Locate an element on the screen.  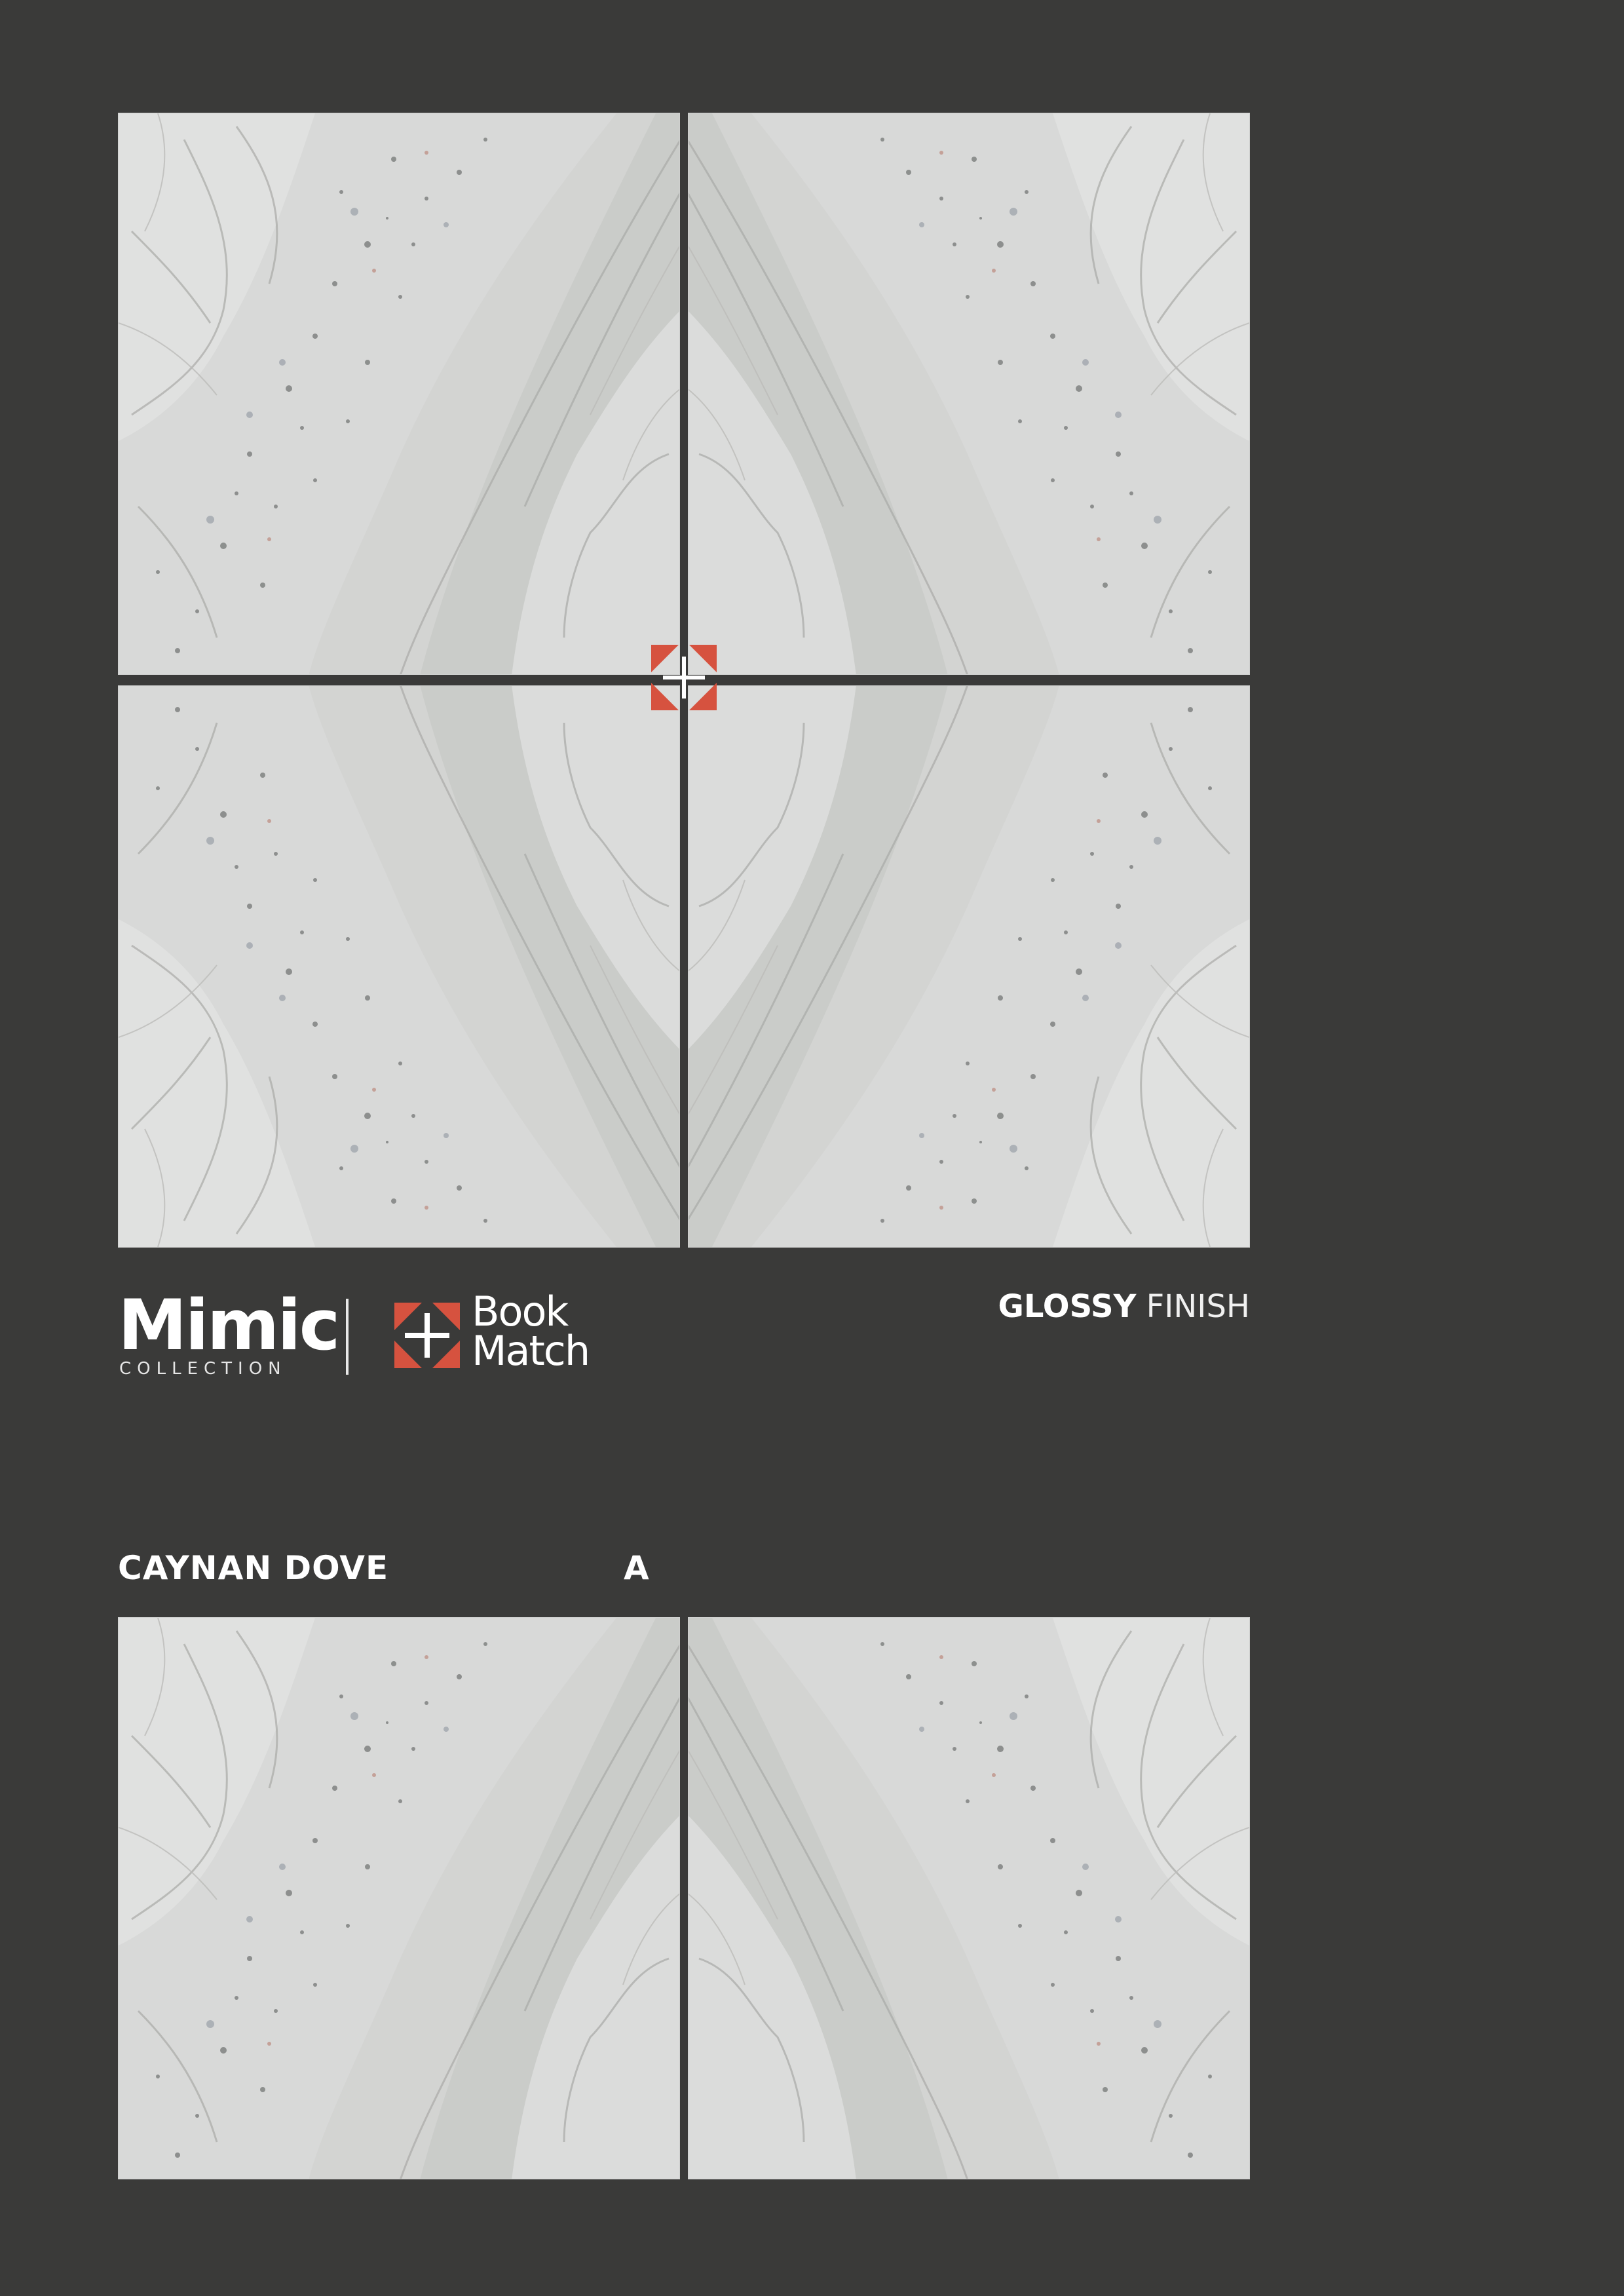
product-name: CAYNAN DOVE is located at coordinates (253, 1568).